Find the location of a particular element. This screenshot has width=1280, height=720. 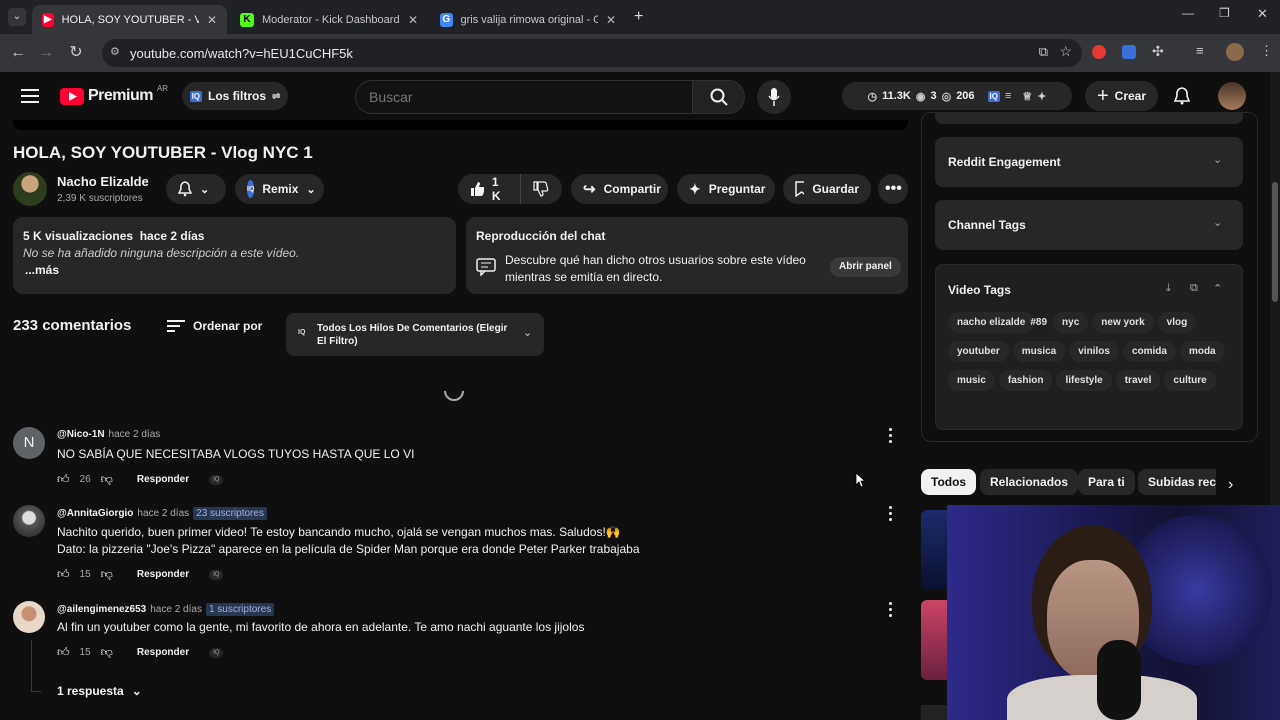

channel-tags-section: Channel Tags ⌄ is located at coordinates (1089, 225).